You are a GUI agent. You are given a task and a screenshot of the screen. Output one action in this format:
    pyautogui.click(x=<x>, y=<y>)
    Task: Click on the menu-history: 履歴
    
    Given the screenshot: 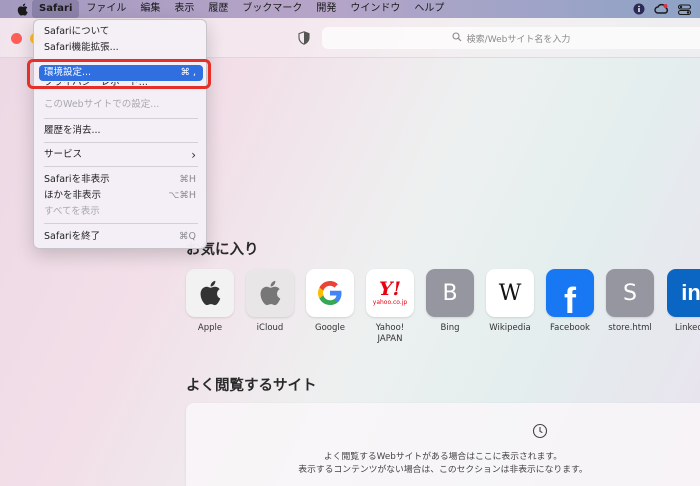 What is the action you would take?
    pyautogui.click(x=218, y=9)
    